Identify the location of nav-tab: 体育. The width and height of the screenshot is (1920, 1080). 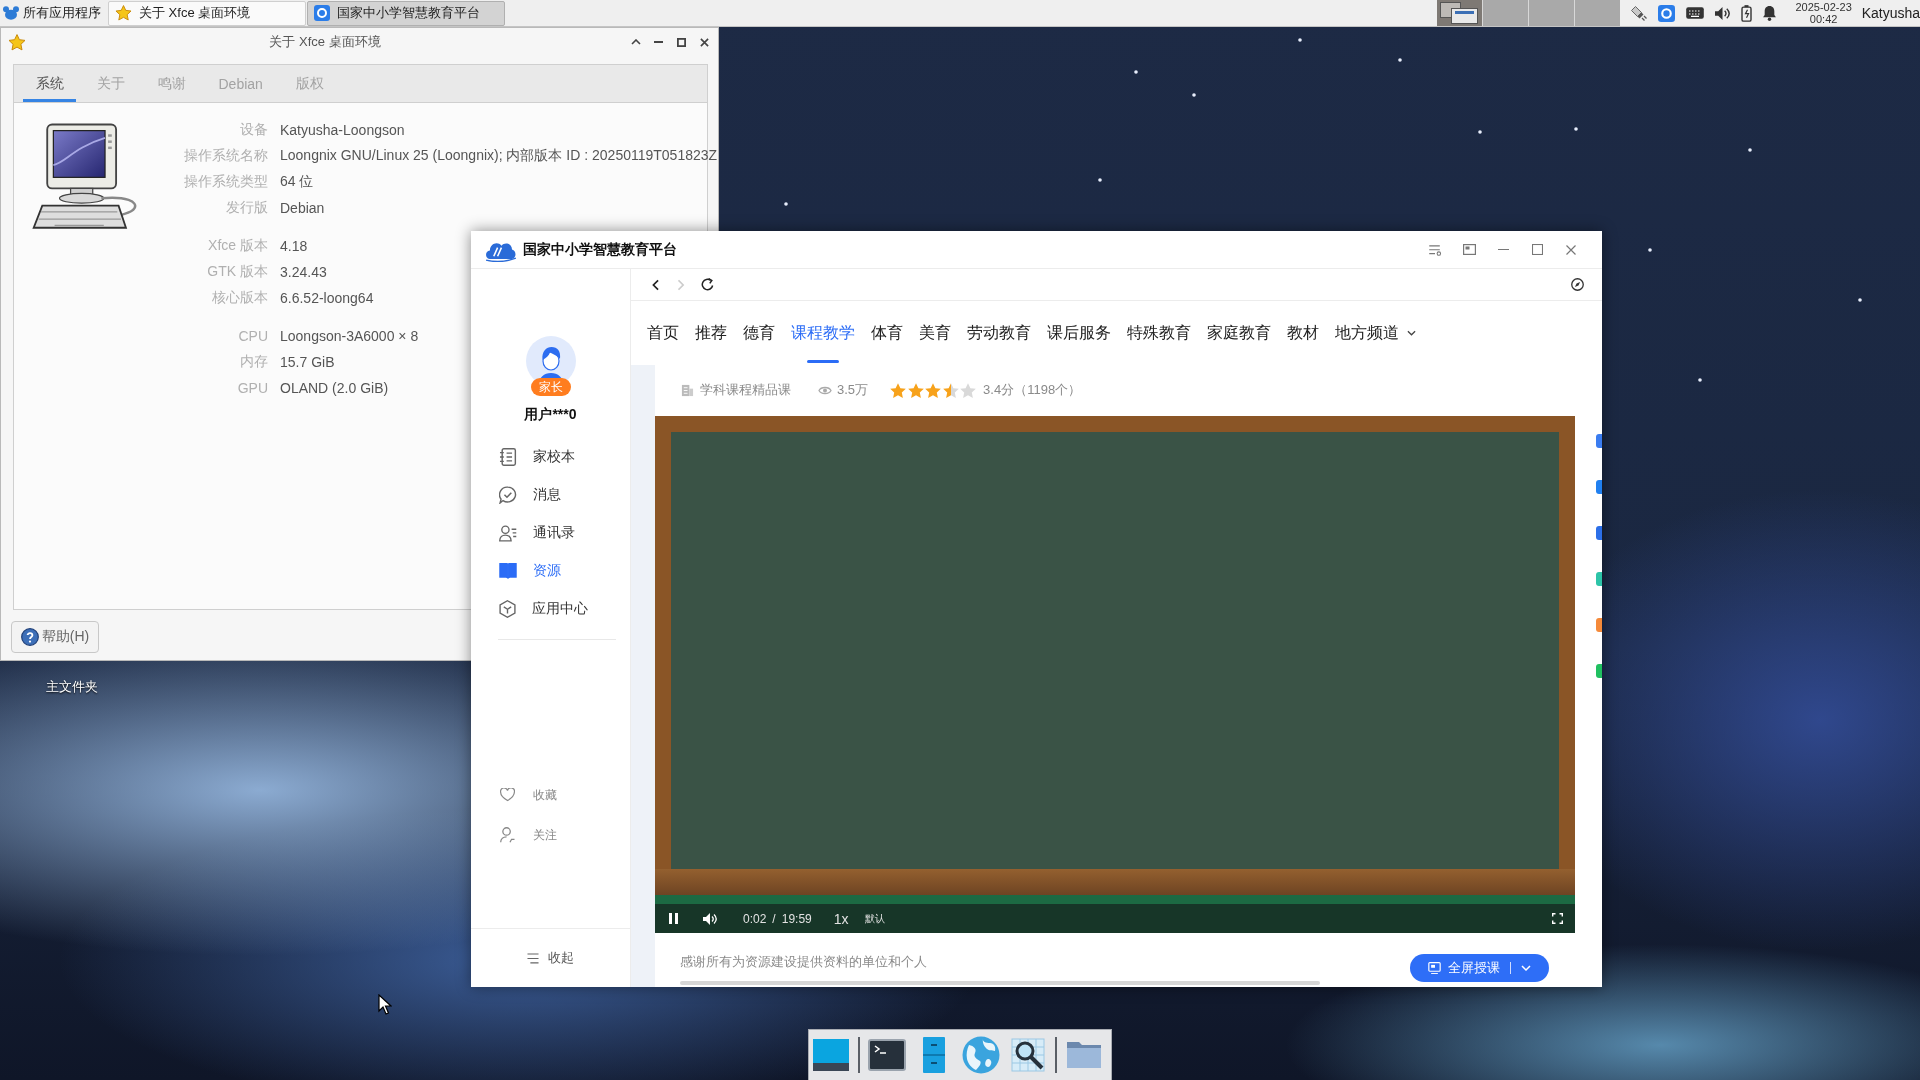
(887, 333).